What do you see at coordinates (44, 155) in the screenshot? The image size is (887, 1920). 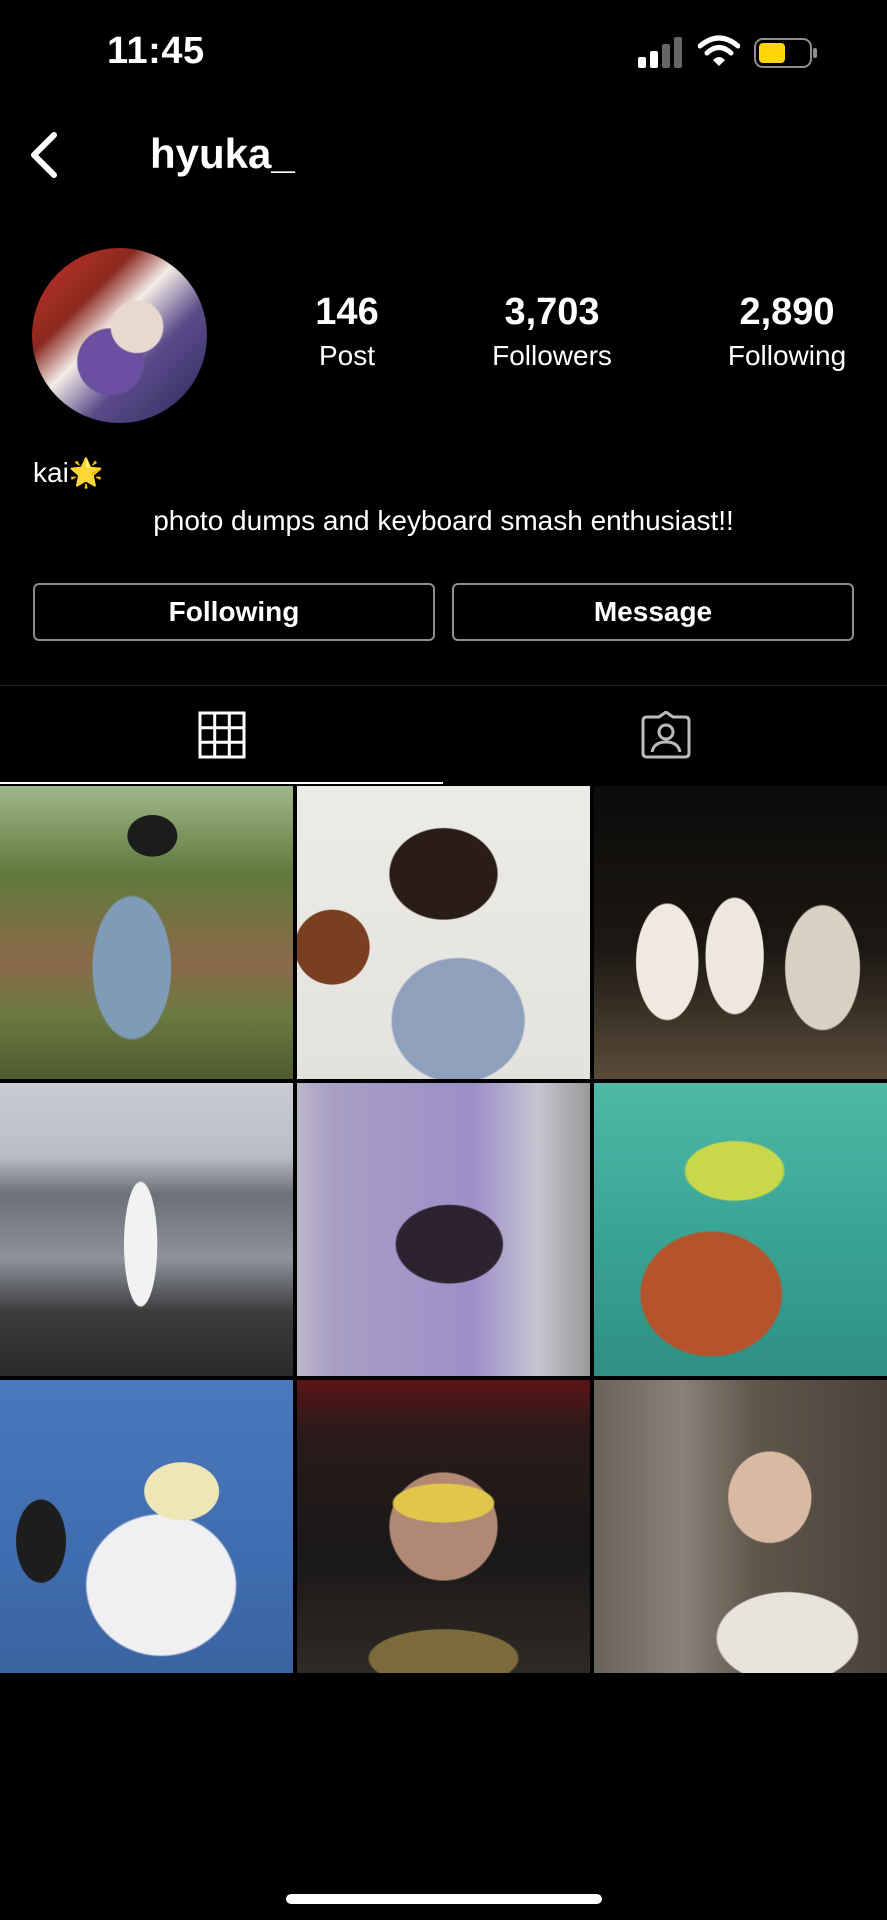 I see `back-chevron-icon` at bounding box center [44, 155].